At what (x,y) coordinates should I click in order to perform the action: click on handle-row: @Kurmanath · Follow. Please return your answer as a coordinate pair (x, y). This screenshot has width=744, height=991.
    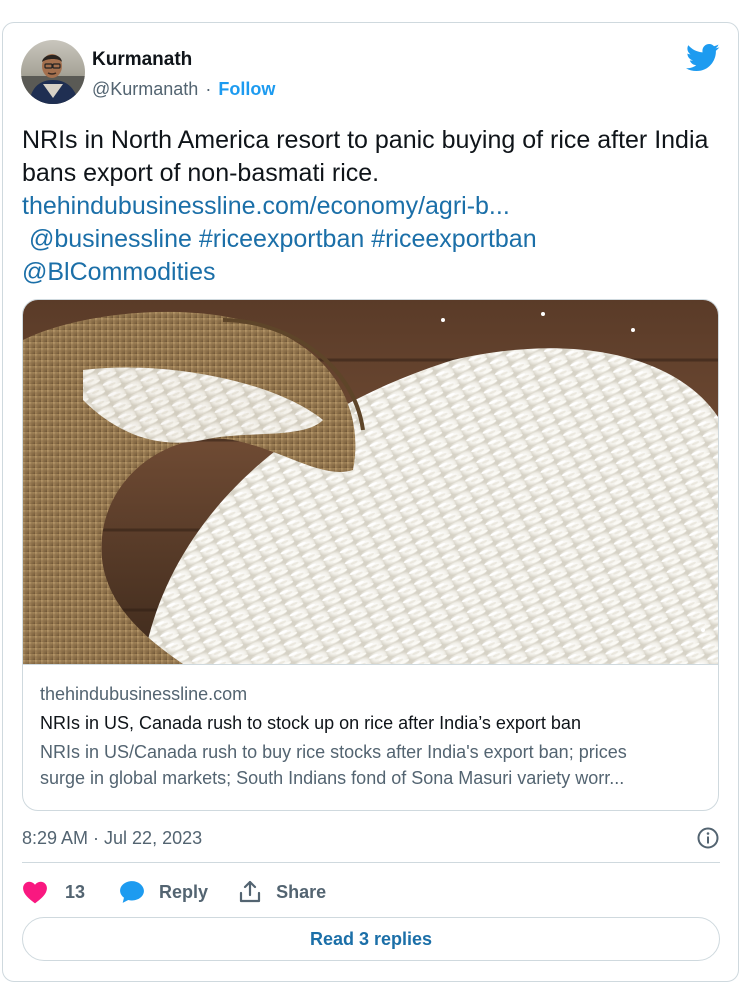
    Looking at the image, I should click on (183, 89).